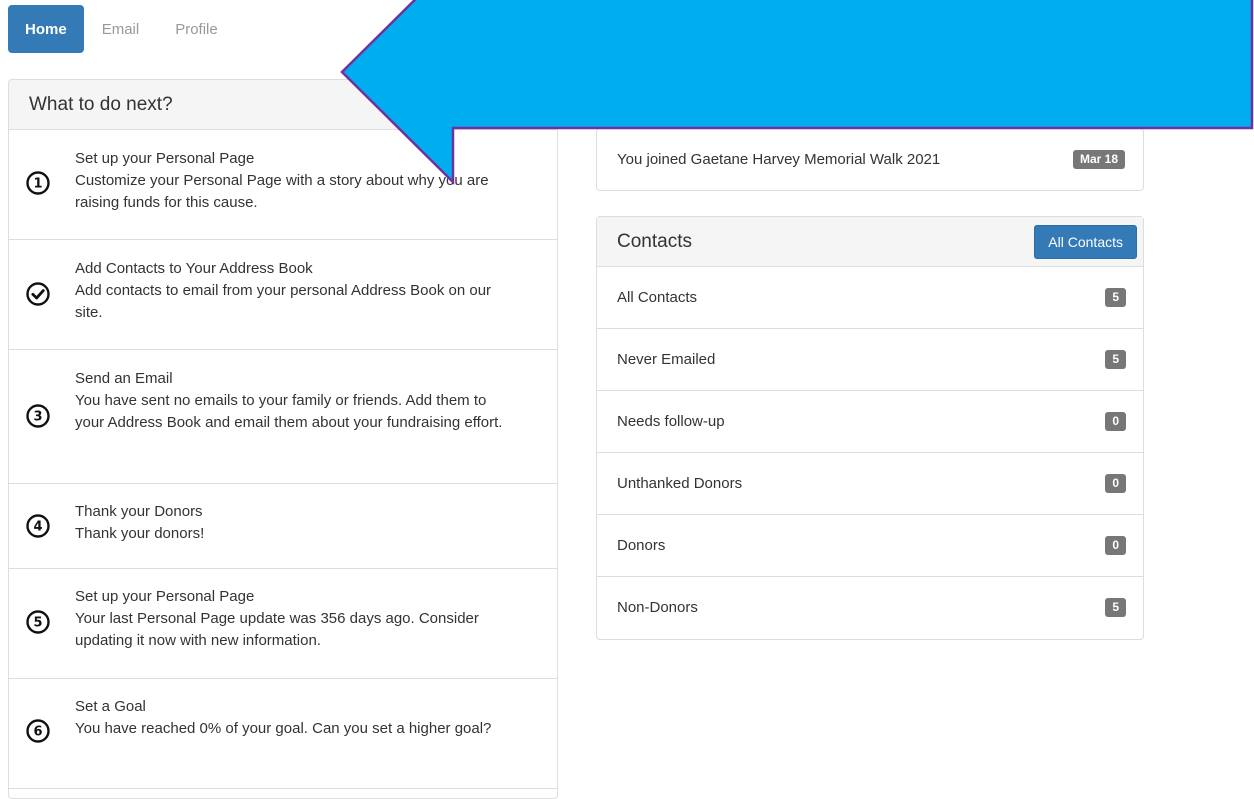 This screenshot has width=1254, height=799. I want to click on contact-group-label: Never Emailed, so click(666, 359).